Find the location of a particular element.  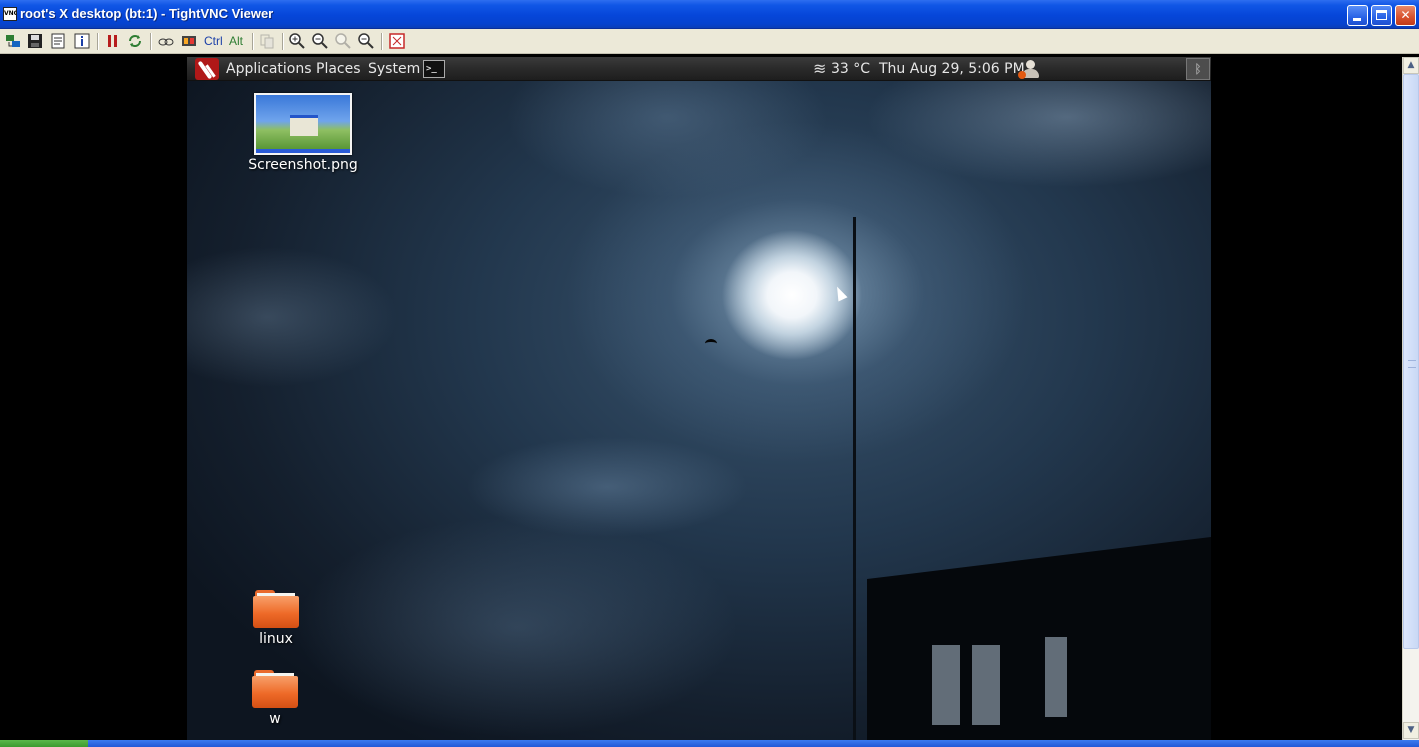

desktop-icon-linux: linux is located at coordinates (276, 618).